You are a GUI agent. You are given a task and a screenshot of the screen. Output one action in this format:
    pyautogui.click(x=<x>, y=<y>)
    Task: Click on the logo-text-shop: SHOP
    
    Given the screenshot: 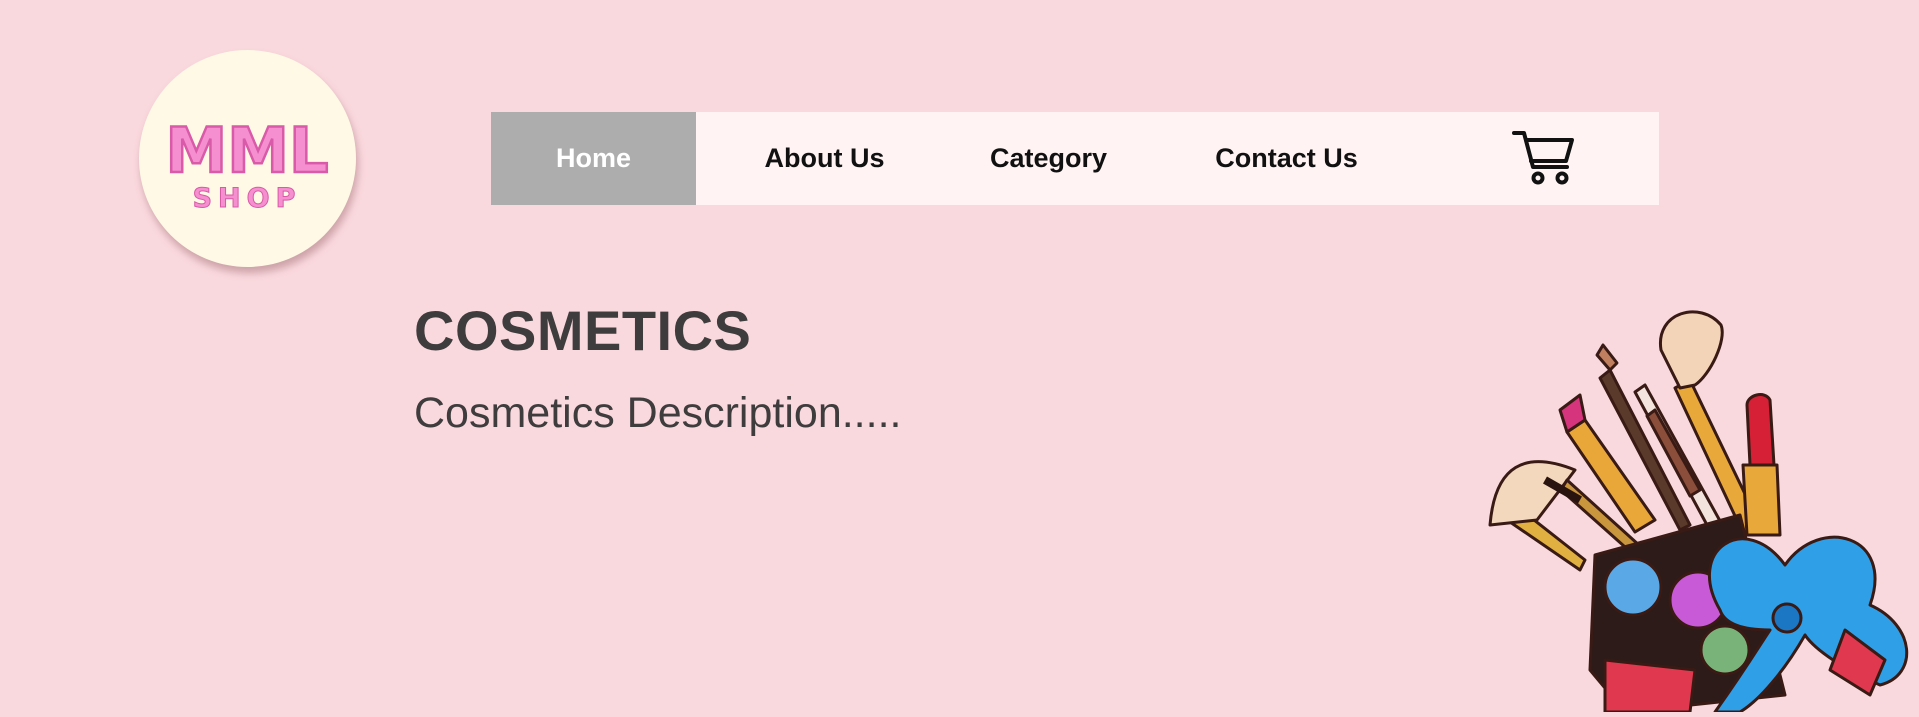 What is the action you would take?
    pyautogui.click(x=247, y=198)
    